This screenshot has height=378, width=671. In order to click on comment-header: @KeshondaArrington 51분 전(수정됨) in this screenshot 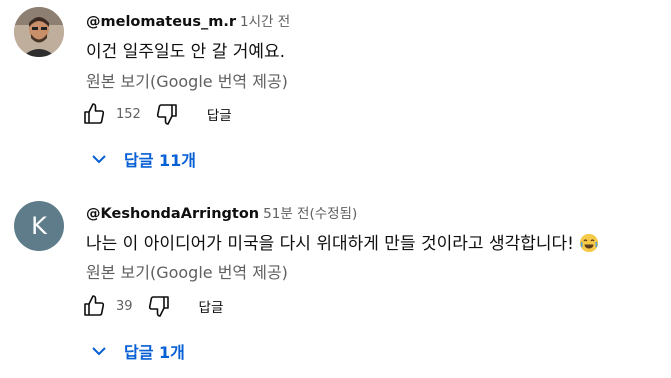, I will do `click(221, 212)`.